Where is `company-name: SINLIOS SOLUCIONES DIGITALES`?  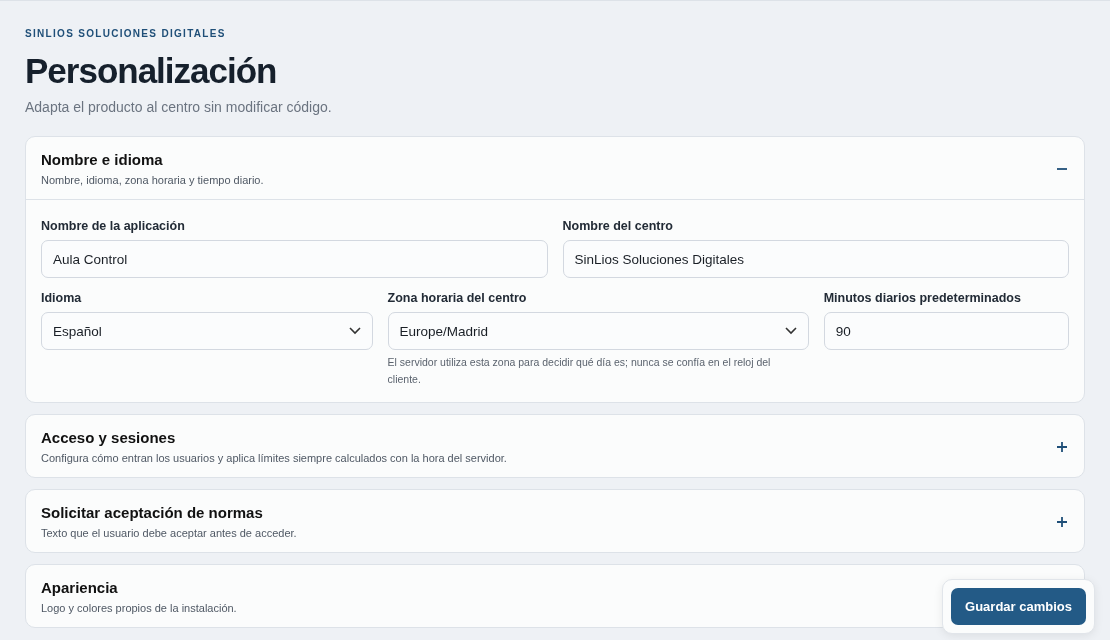
company-name: SINLIOS SOLUCIONES DIGITALES is located at coordinates (126, 33).